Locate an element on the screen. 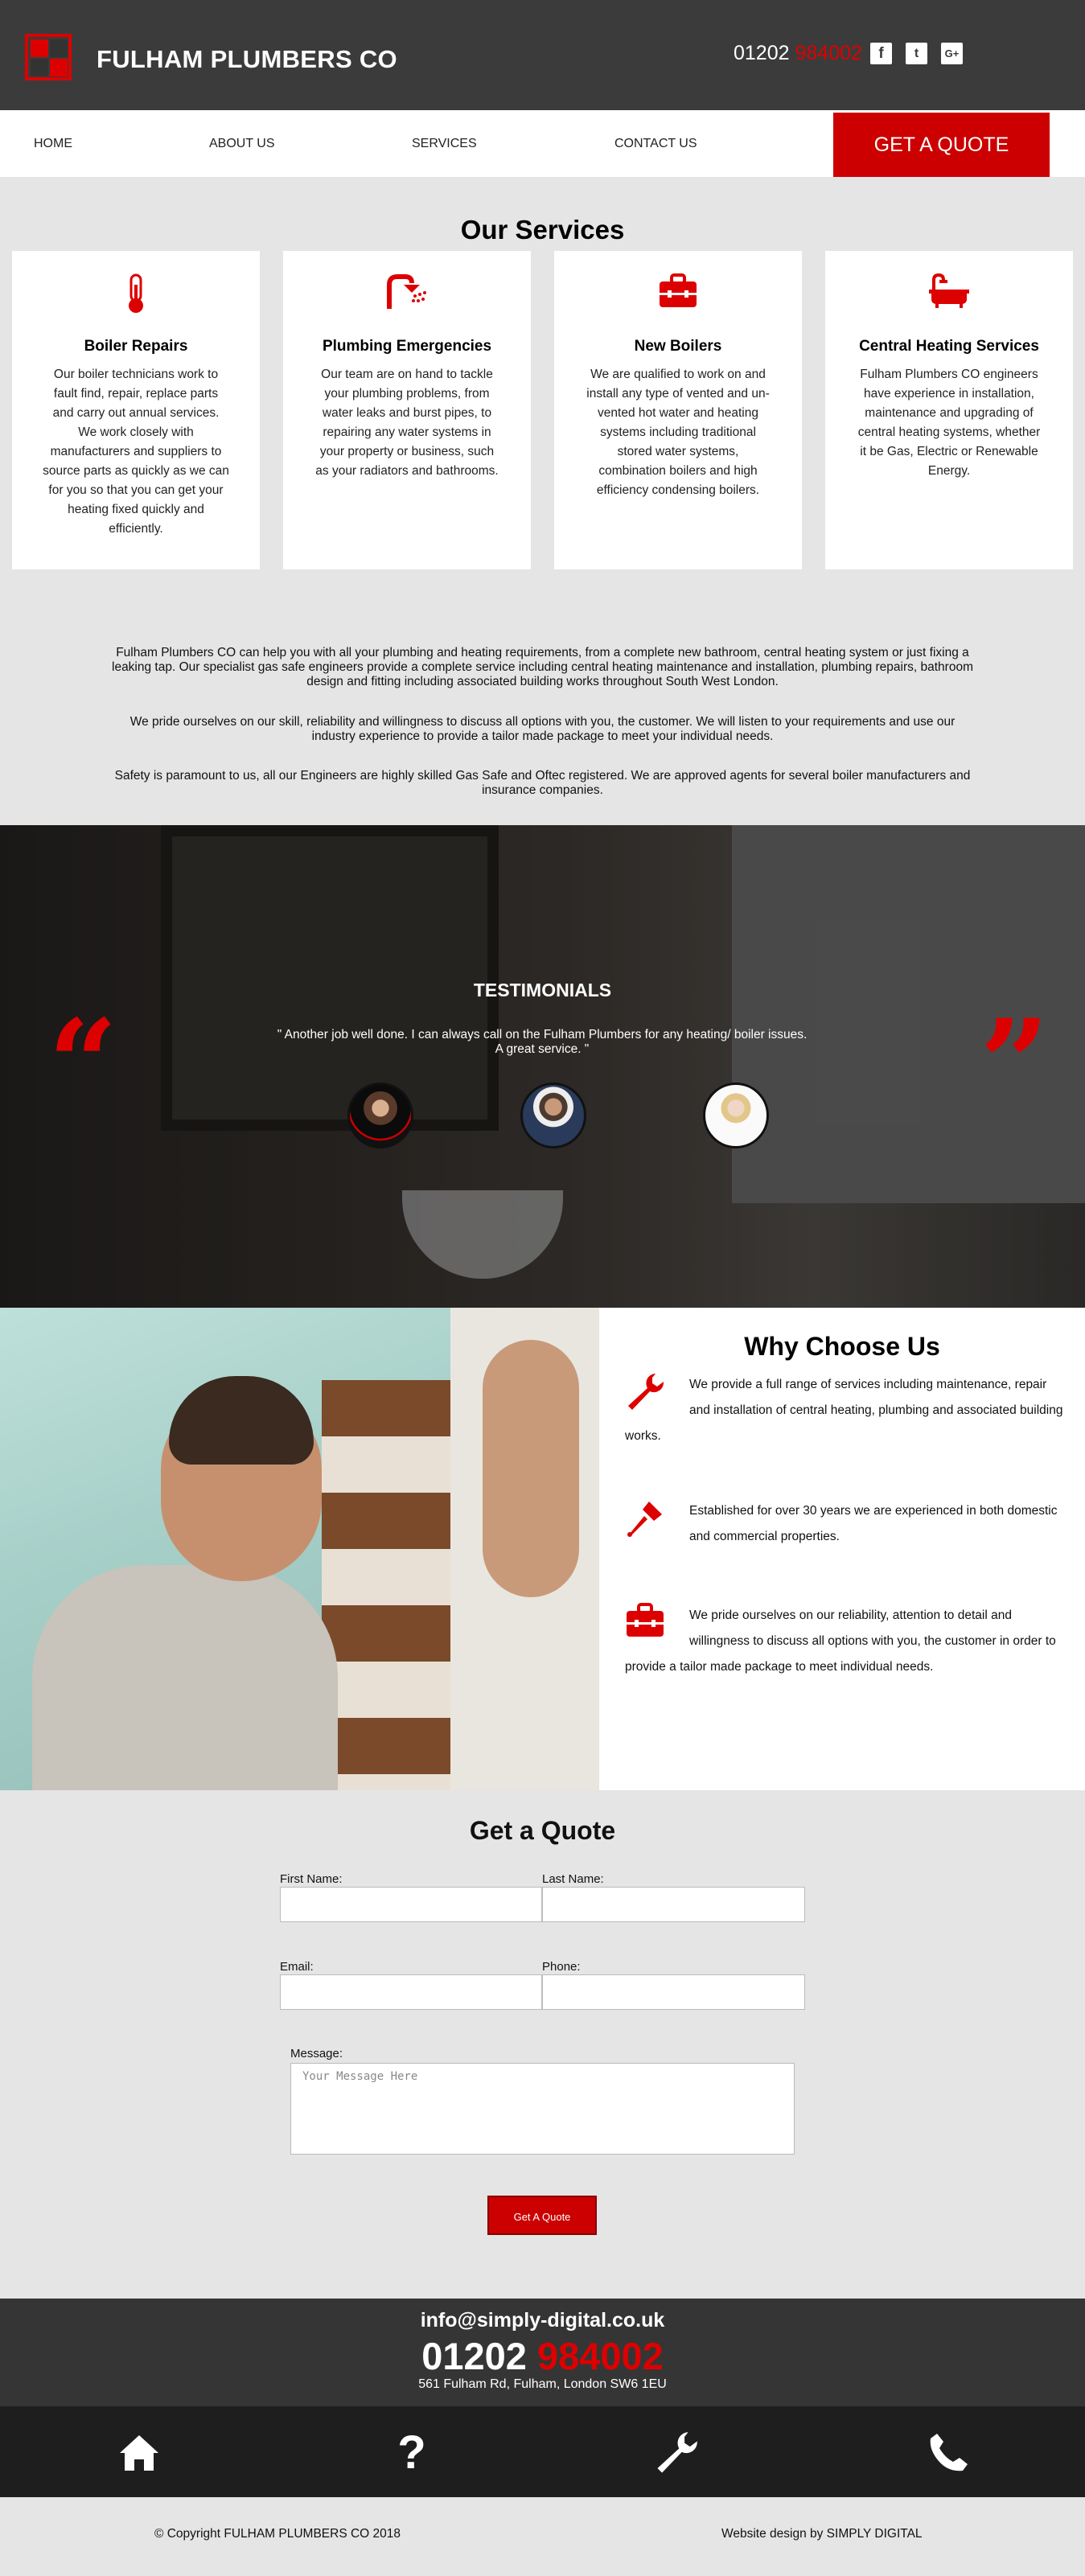 The height and width of the screenshot is (2576, 1085). services-title: Our Services is located at coordinates (542, 229).